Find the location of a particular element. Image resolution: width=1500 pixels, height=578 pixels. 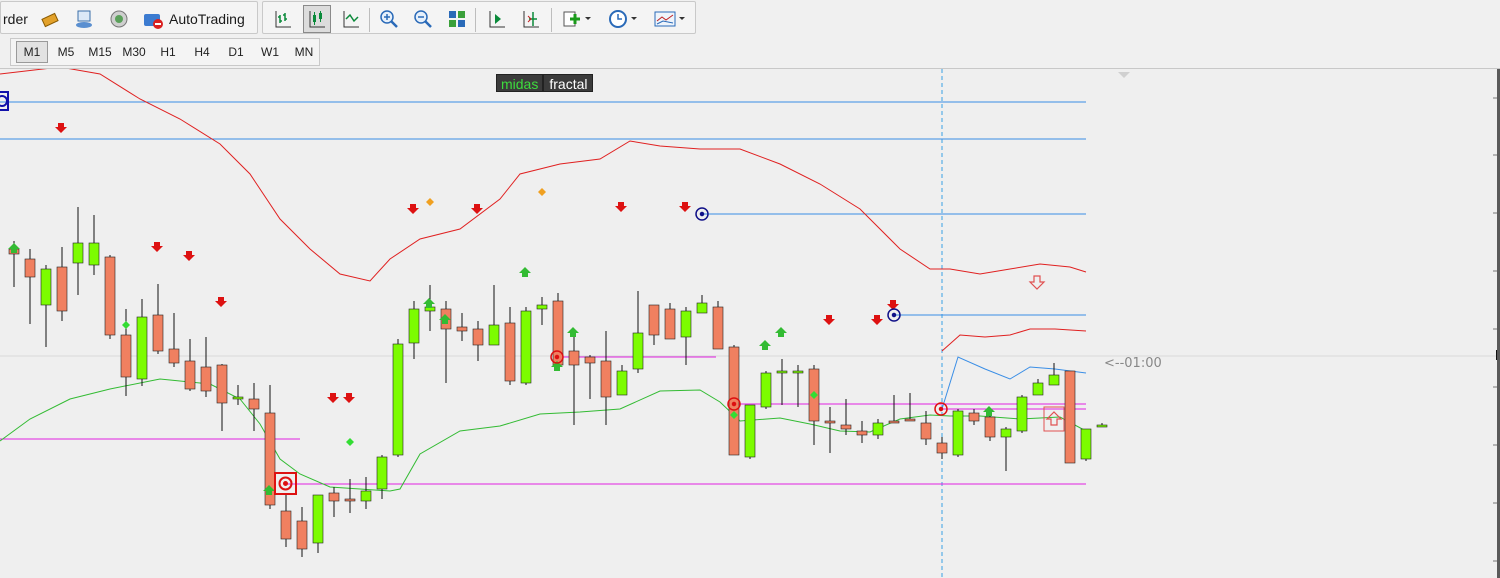

bar-chart-icon is located at coordinates (283, 19).